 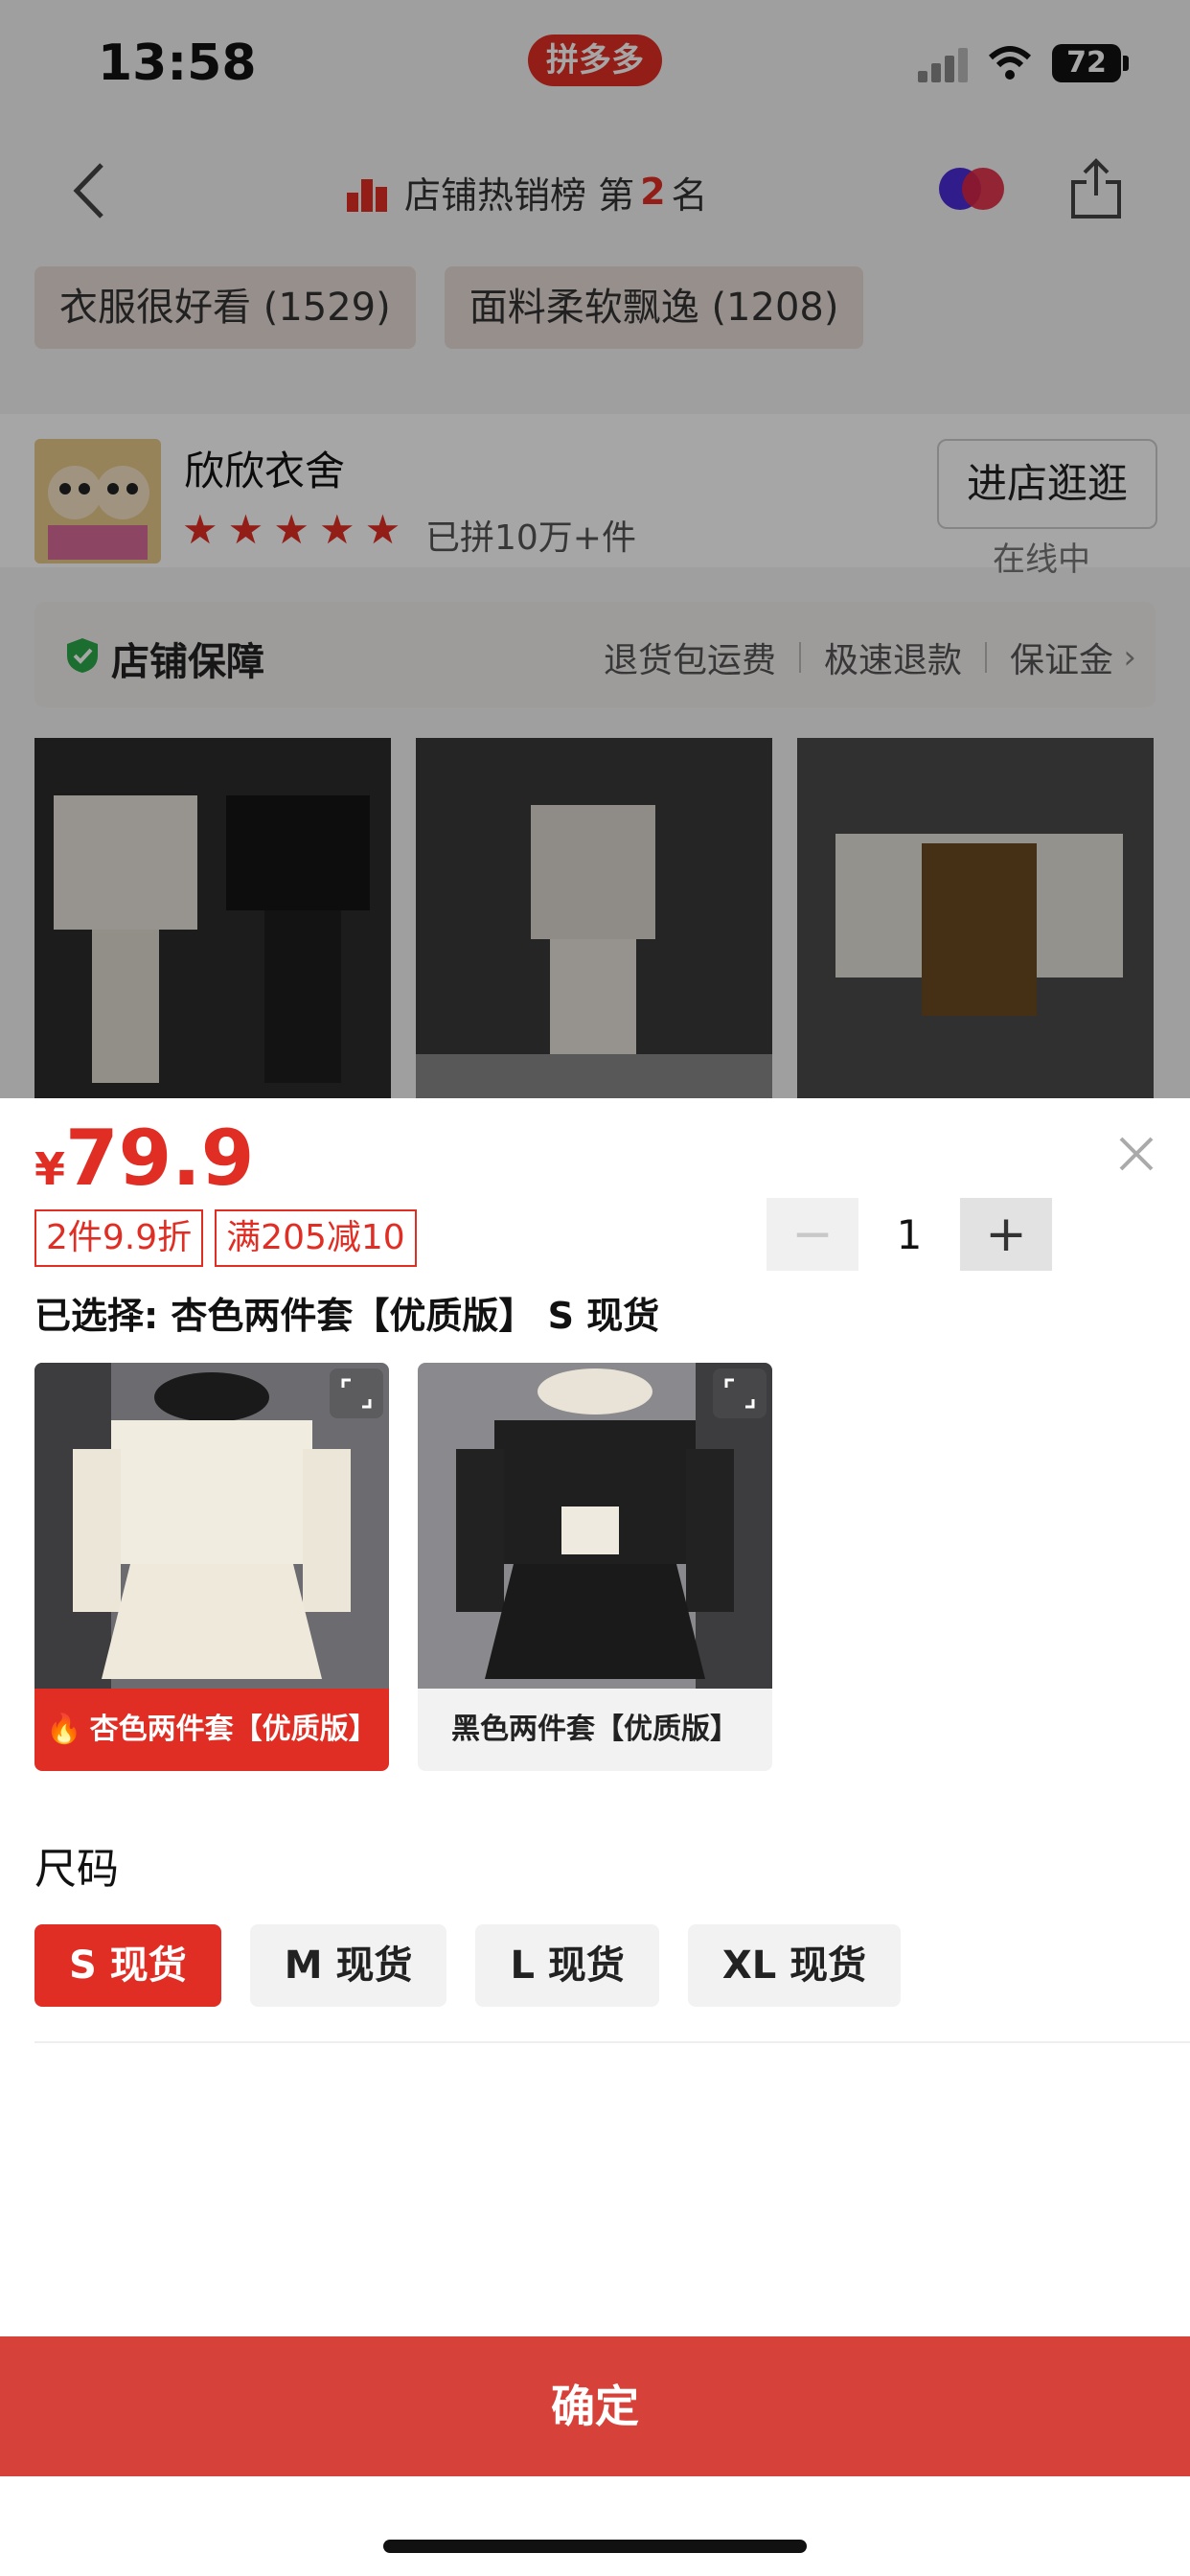 What do you see at coordinates (567, 1966) in the screenshot?
I see `size-option-l: L 现货` at bounding box center [567, 1966].